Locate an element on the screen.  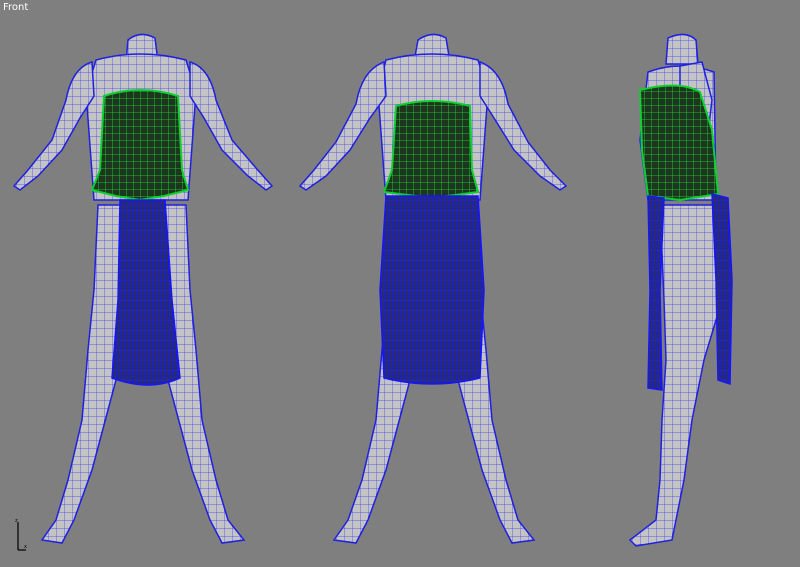
view-axis-icon: z x is located at coordinates (21, 534).